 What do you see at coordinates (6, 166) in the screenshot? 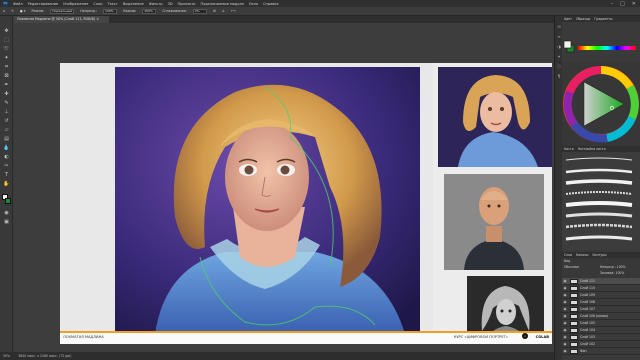
I see `pen-tool-icon: ✑` at bounding box center [6, 166].